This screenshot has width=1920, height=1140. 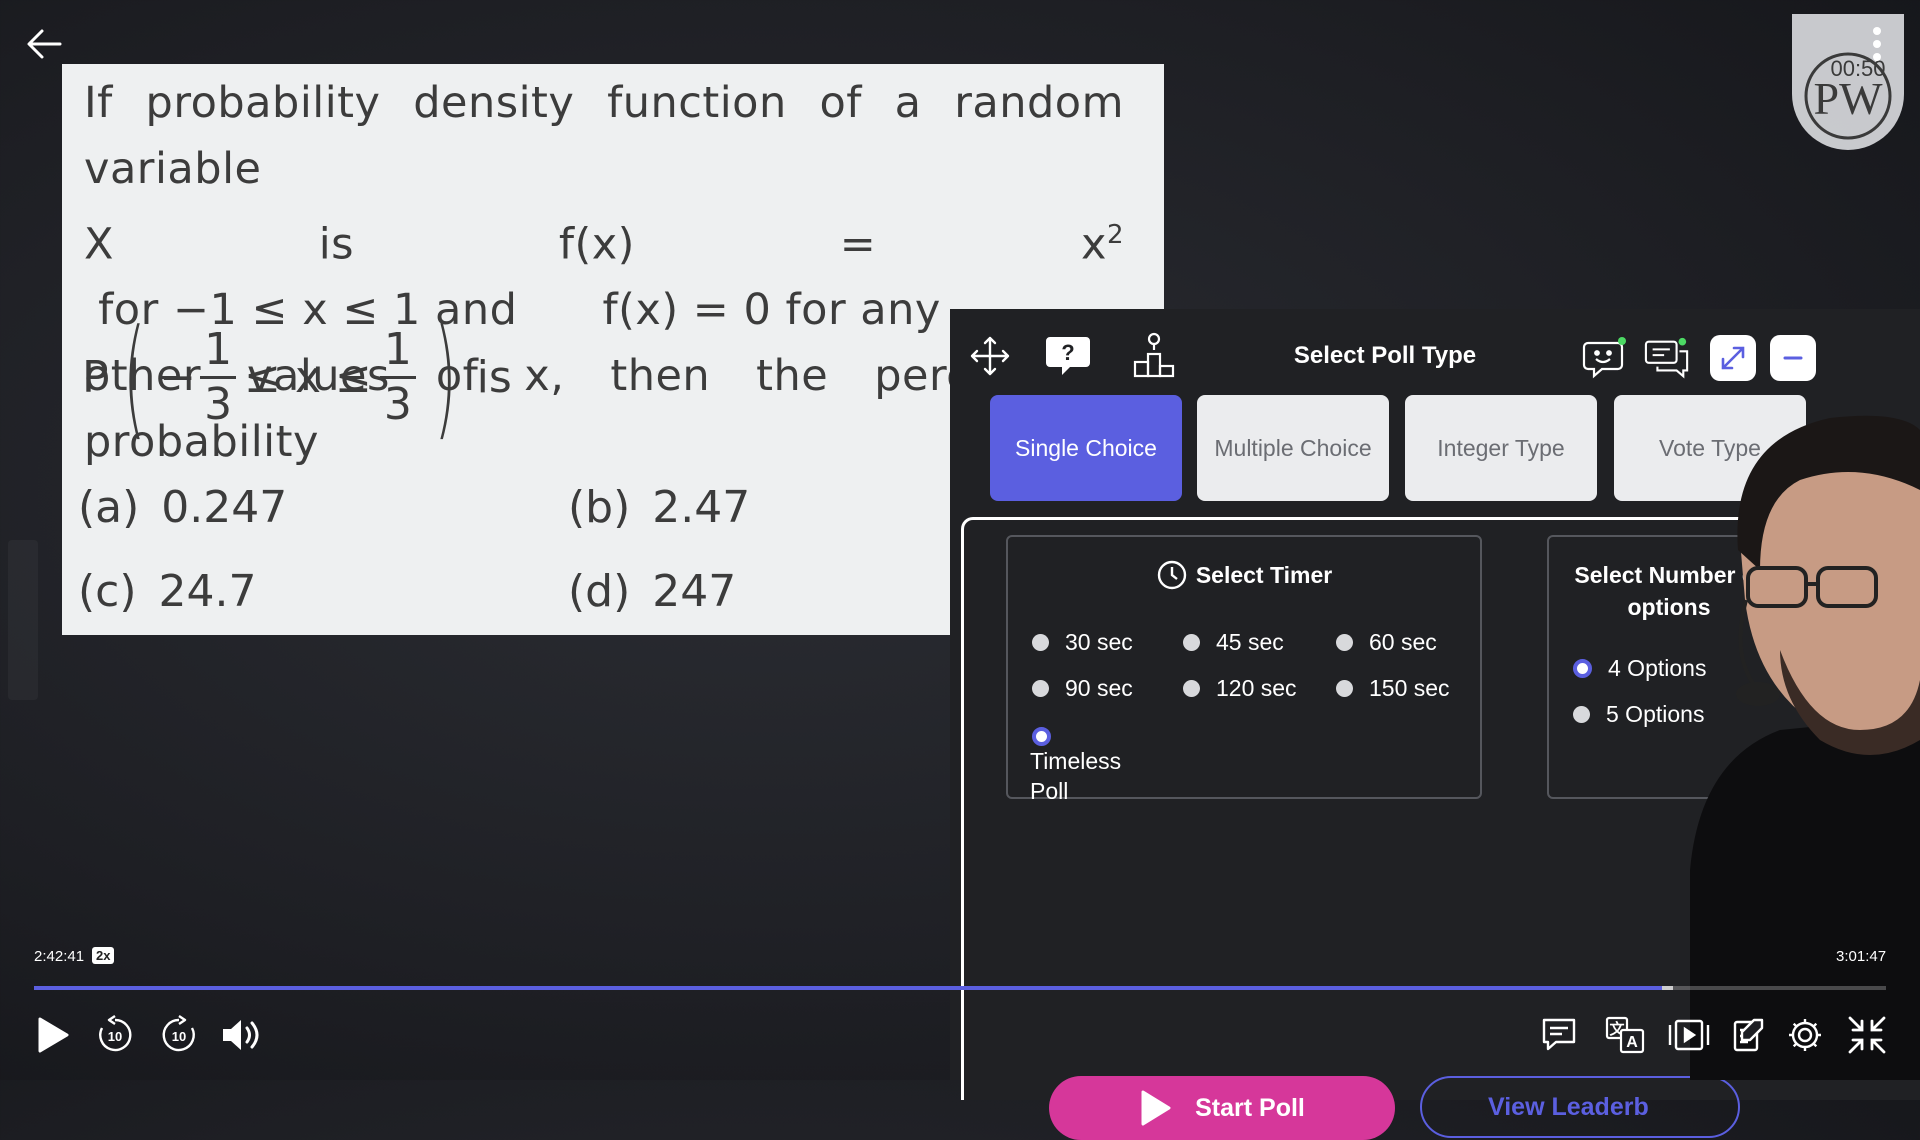 I want to click on expr-minus: −, so click(x=178, y=377).